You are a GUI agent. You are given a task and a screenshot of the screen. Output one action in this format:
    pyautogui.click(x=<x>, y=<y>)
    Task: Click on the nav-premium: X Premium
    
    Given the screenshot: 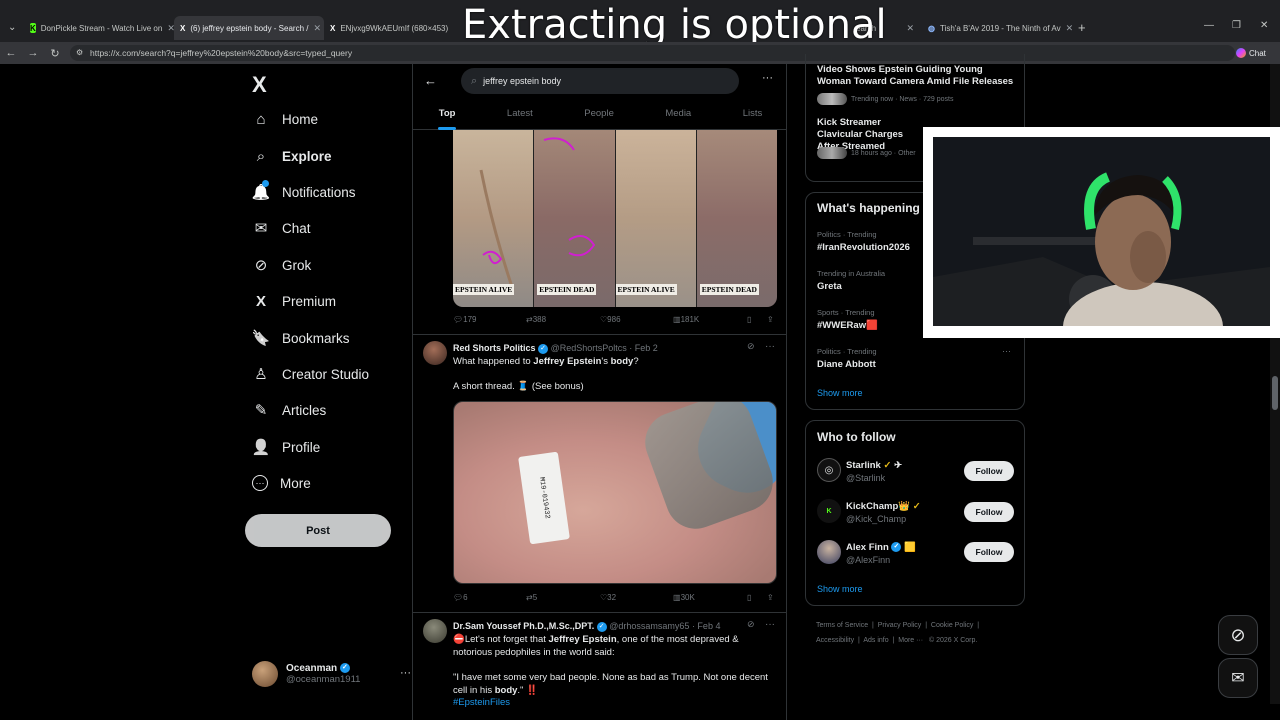 What is the action you would take?
    pyautogui.click(x=294, y=301)
    